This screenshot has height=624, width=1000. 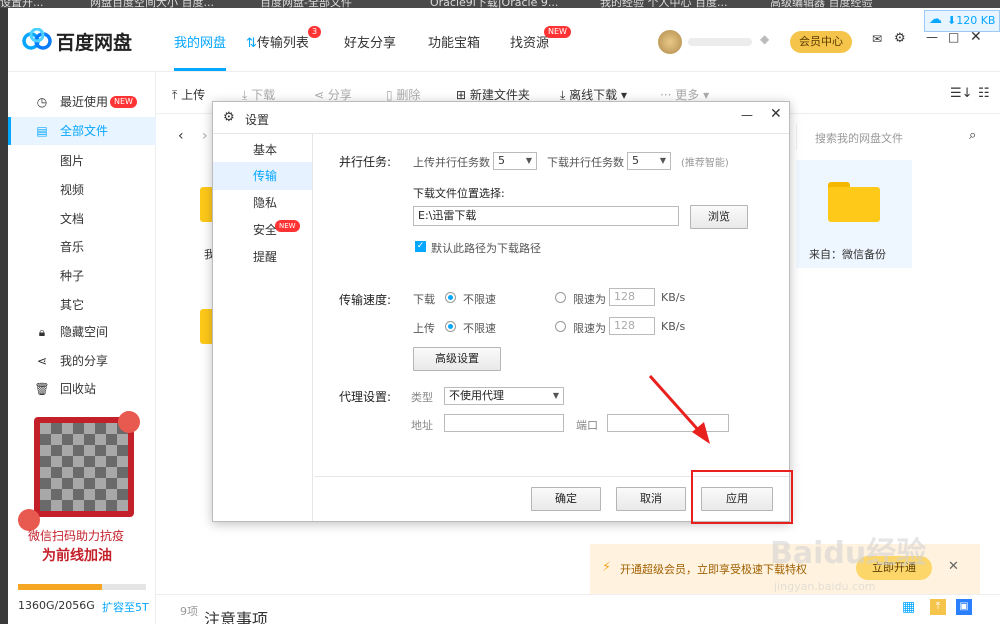 What do you see at coordinates (262, 150) in the screenshot?
I see `dialog-tab-basic: 基本` at bounding box center [262, 150].